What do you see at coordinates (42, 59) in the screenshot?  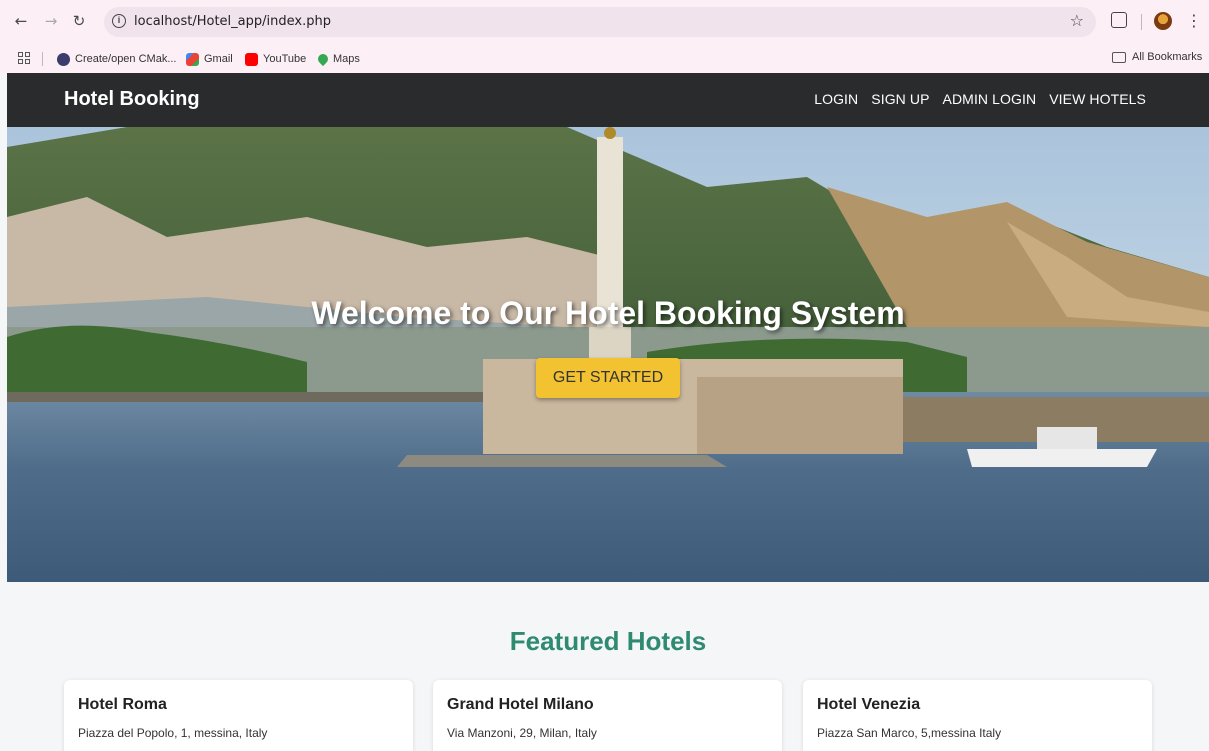 I see `bookmarks-divider` at bounding box center [42, 59].